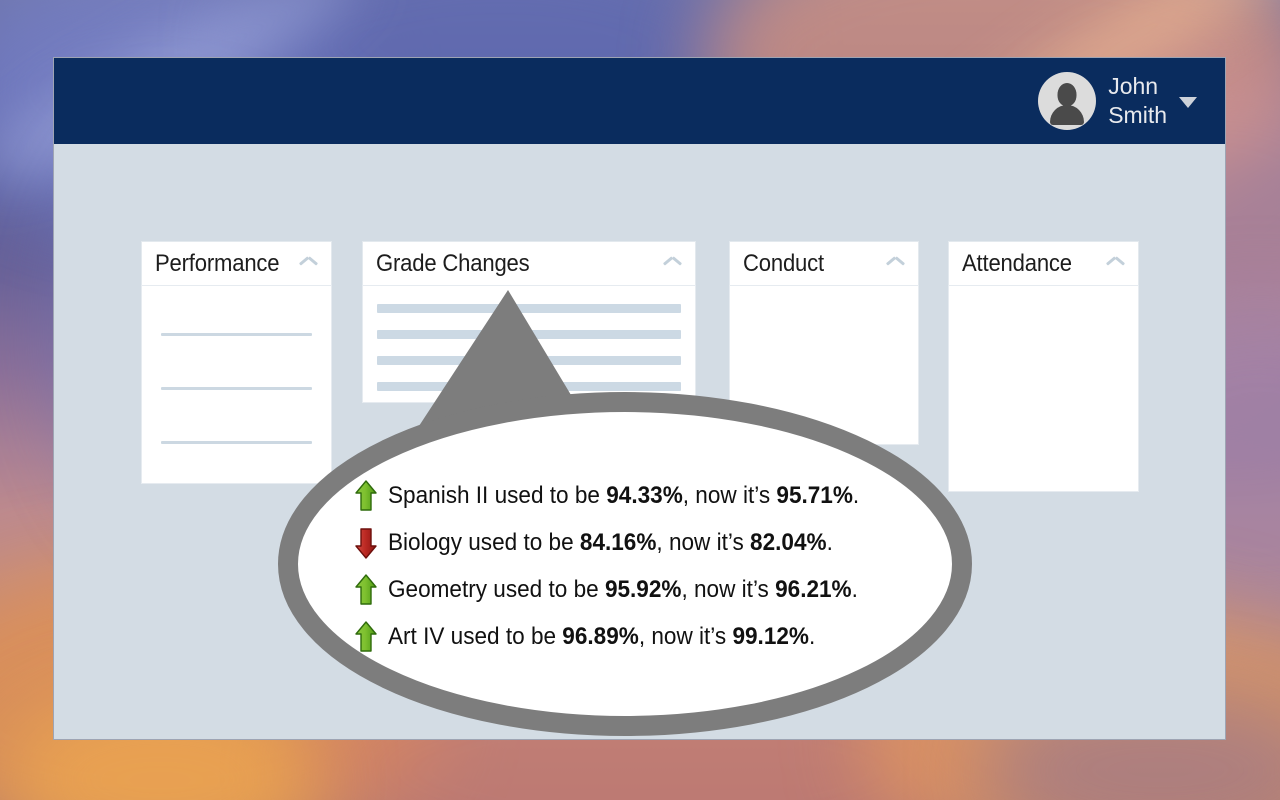 This screenshot has height=800, width=1280. What do you see at coordinates (783, 263) in the screenshot?
I see `widget-conduct-title: Conduct` at bounding box center [783, 263].